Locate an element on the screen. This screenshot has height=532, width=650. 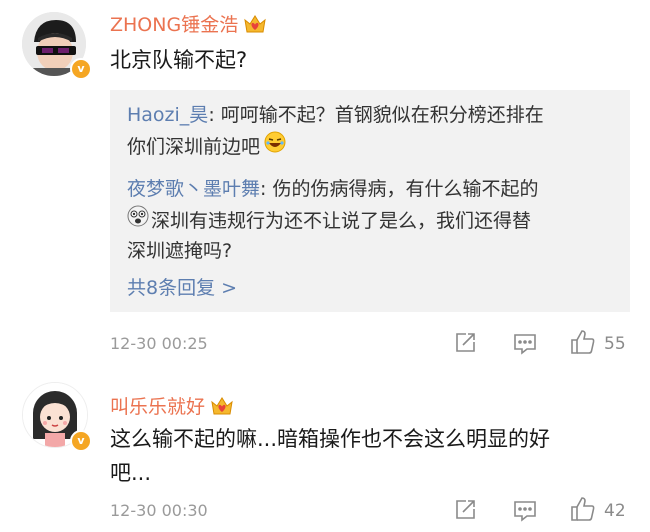
username-text: ZHONG锤金浩 is located at coordinates (174, 23).